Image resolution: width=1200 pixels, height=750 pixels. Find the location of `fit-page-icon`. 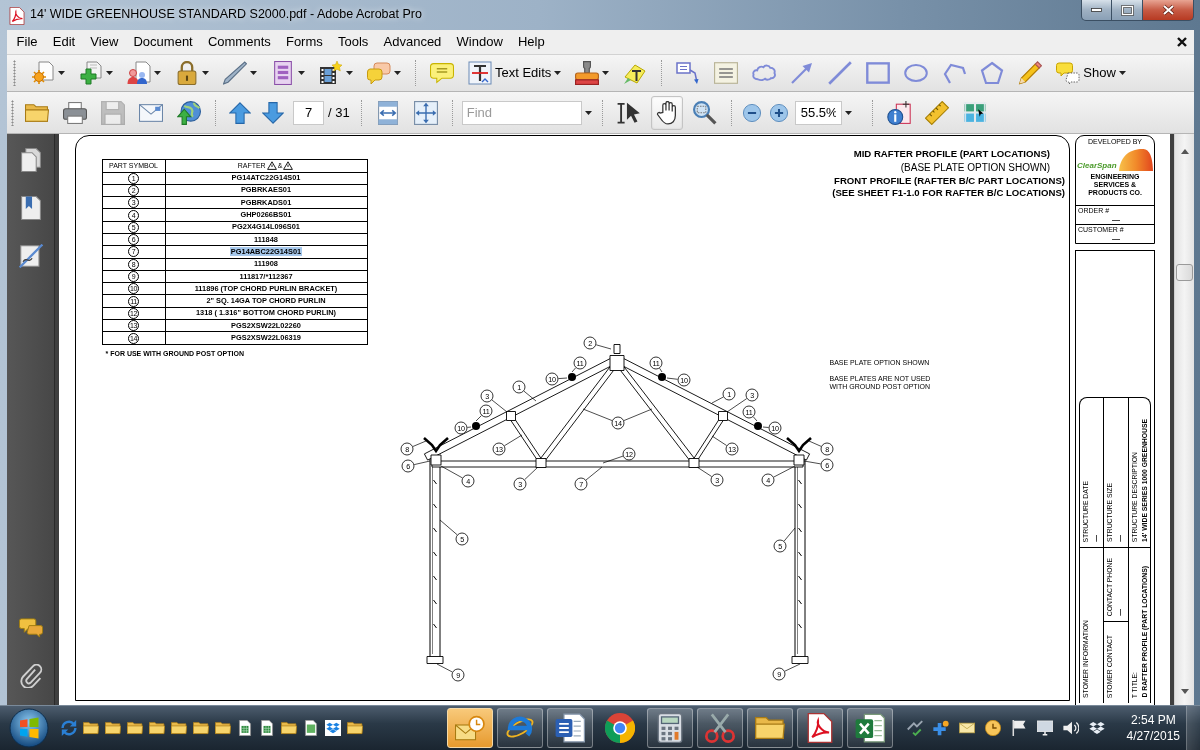

fit-page-icon is located at coordinates (425, 112).